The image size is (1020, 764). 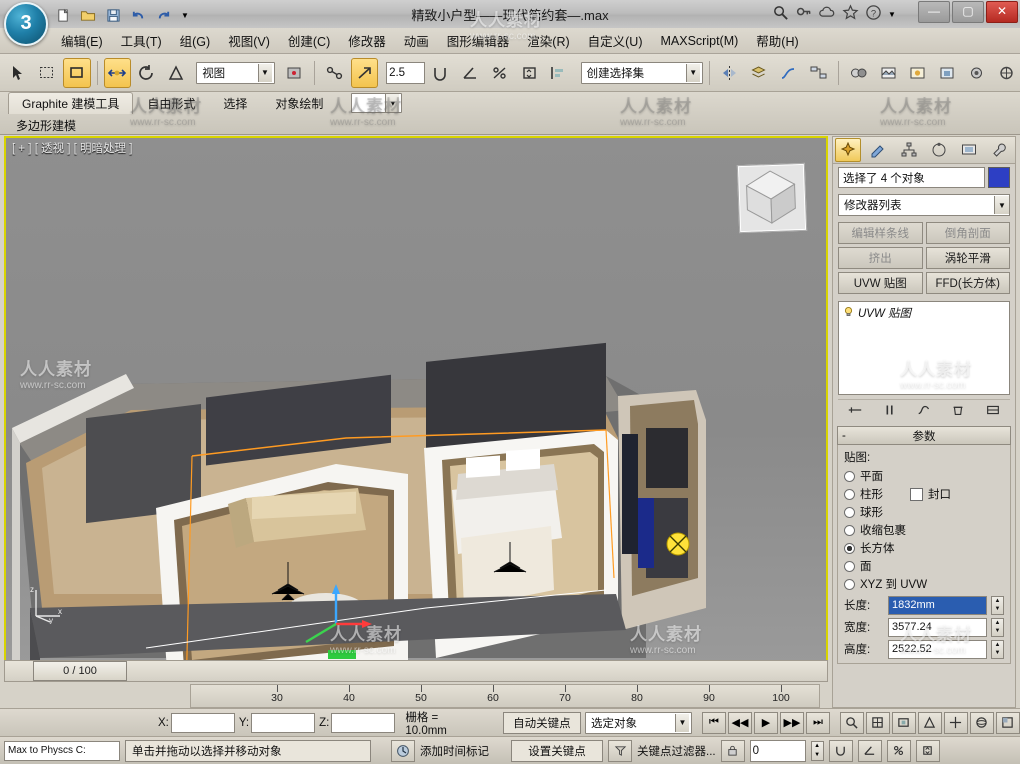 I want to click on schematic-view-icon, so click(x=818, y=73).